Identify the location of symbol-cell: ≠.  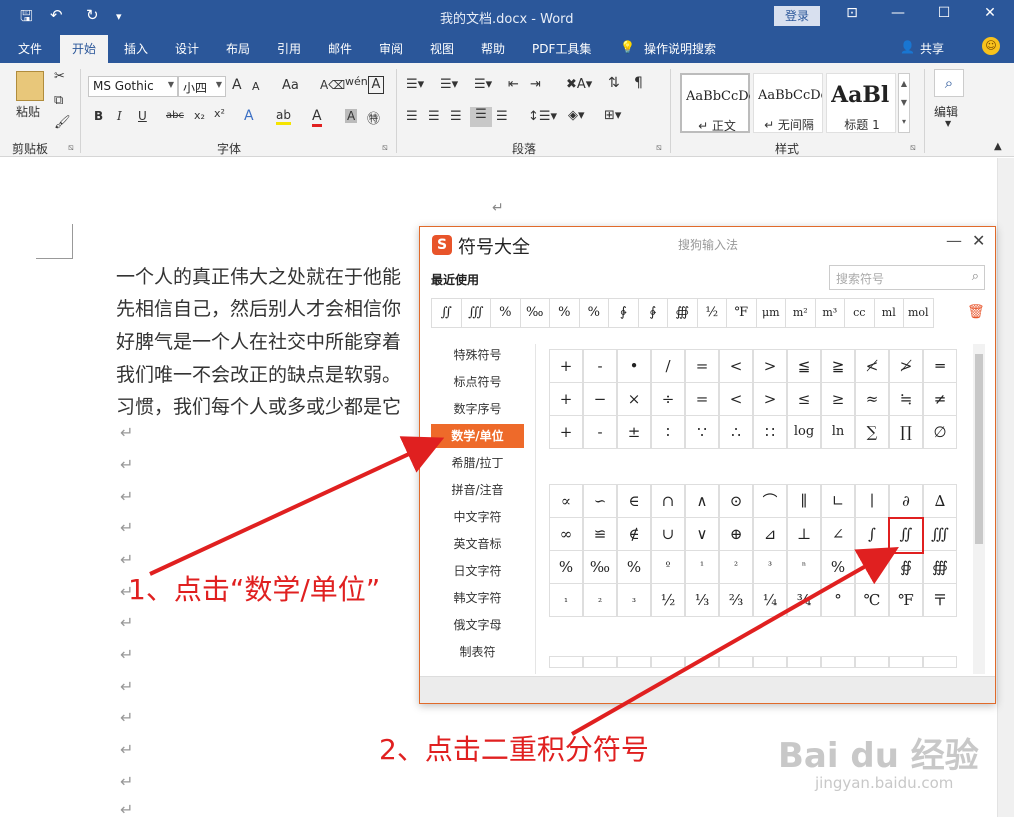
(940, 399).